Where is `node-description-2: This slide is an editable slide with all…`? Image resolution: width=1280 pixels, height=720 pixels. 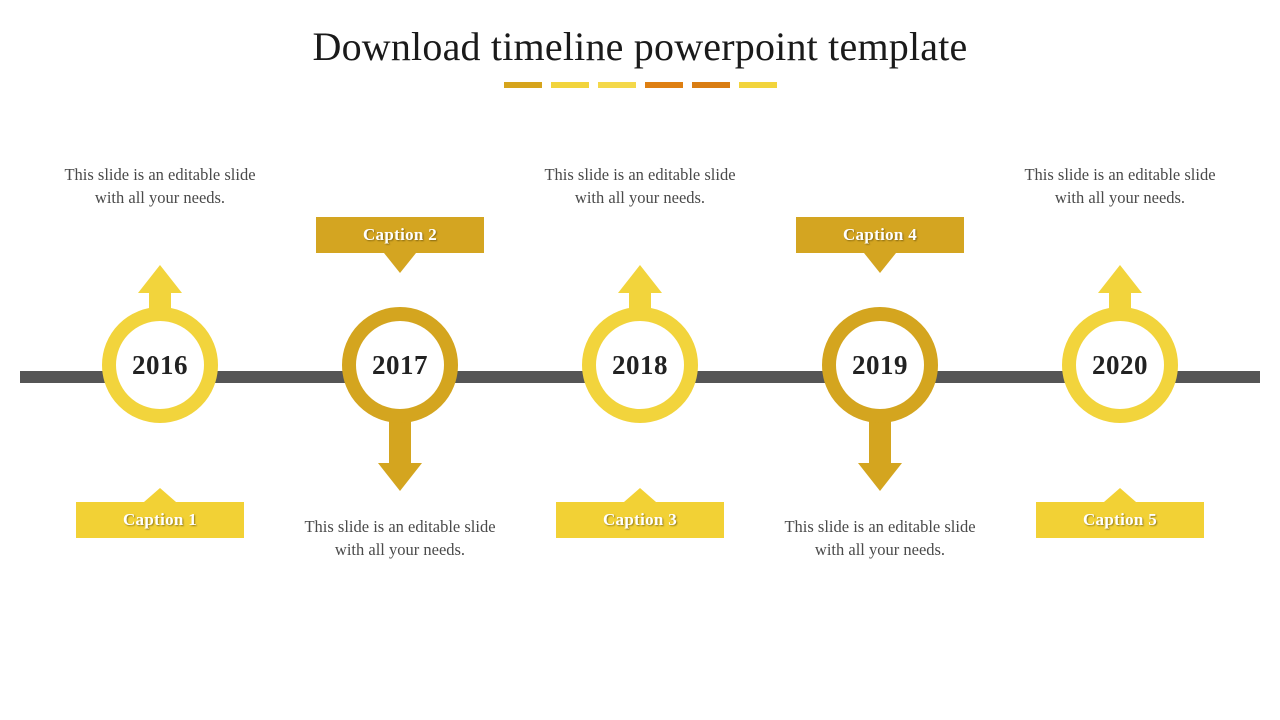 node-description-2: This slide is an editable slide with all… is located at coordinates (400, 538).